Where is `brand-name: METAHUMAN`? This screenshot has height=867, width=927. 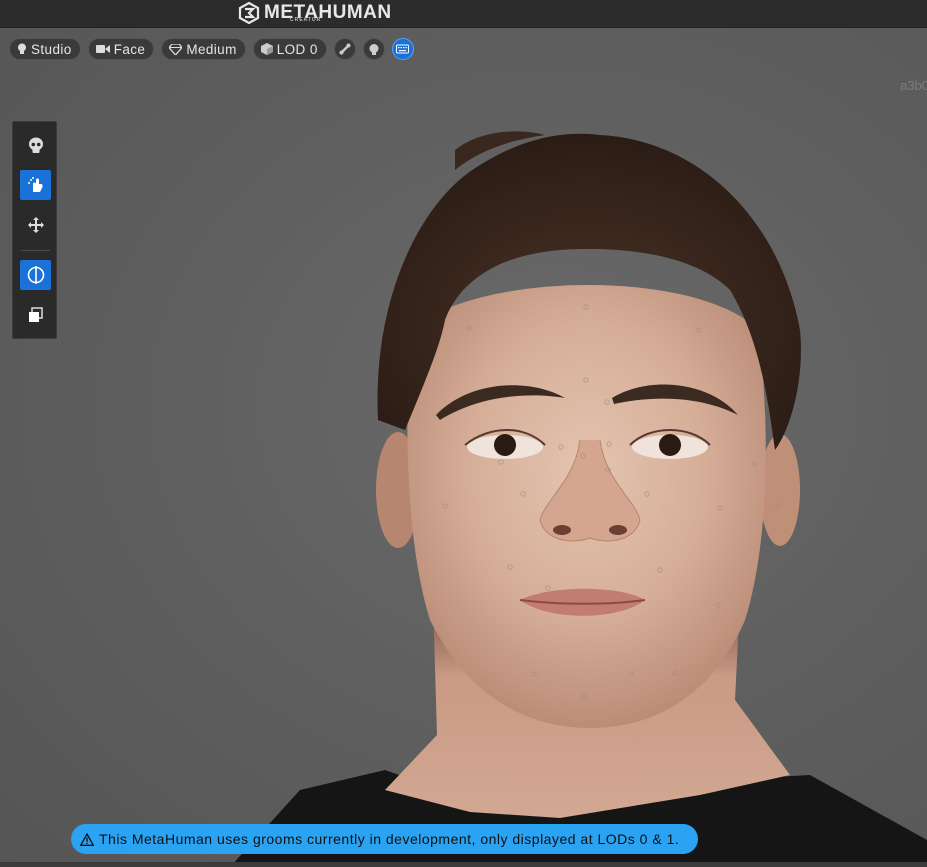 brand-name: METAHUMAN is located at coordinates (328, 12).